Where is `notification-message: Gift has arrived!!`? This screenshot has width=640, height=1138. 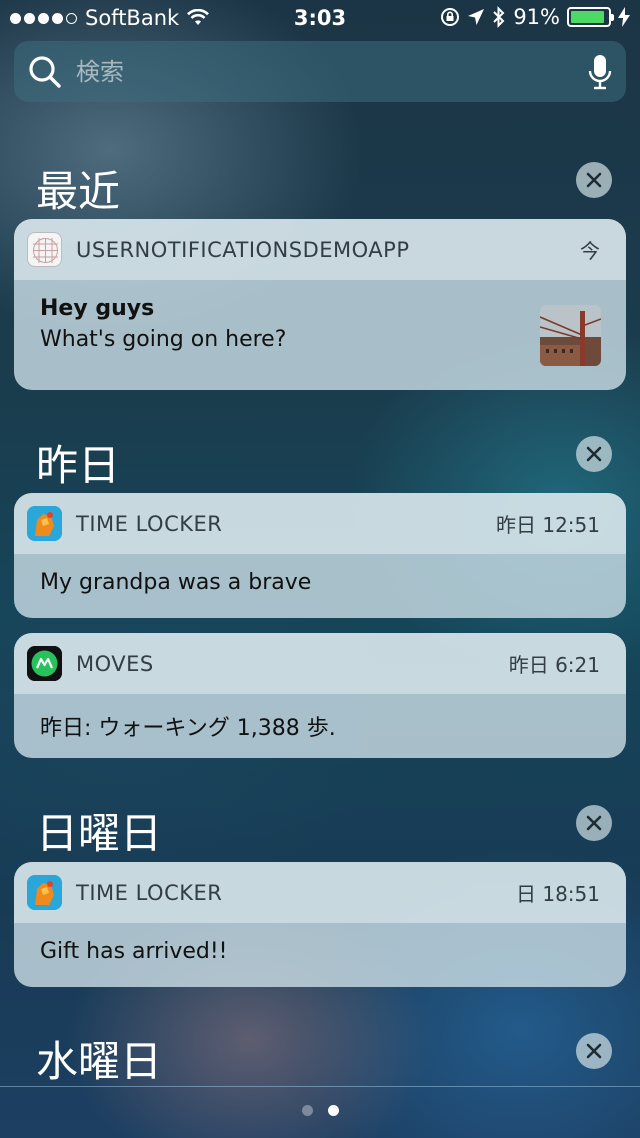
notification-message: Gift has arrived!! is located at coordinates (134, 951).